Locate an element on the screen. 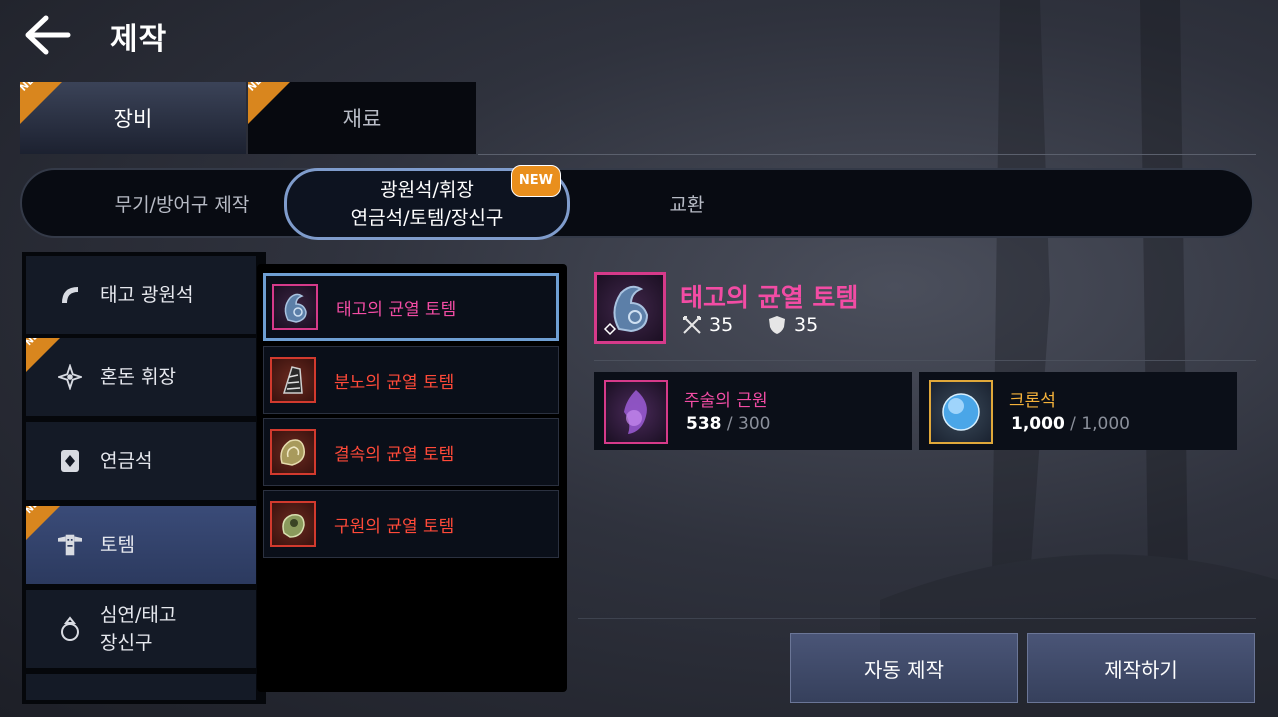 The height and width of the screenshot is (717, 1278). tab-equipment-label: 장비 is located at coordinates (133, 119).